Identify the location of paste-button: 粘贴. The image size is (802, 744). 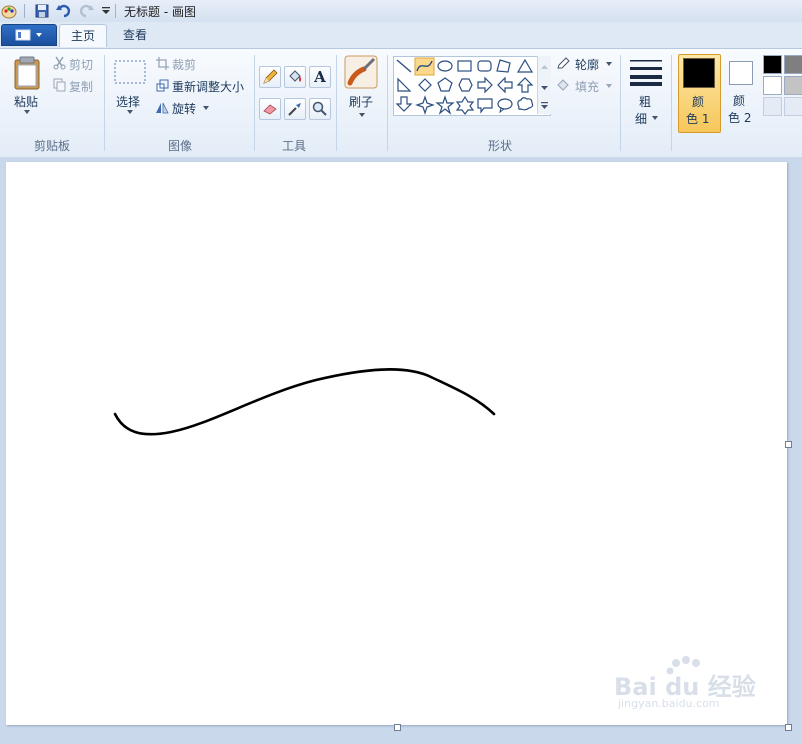
(27, 106).